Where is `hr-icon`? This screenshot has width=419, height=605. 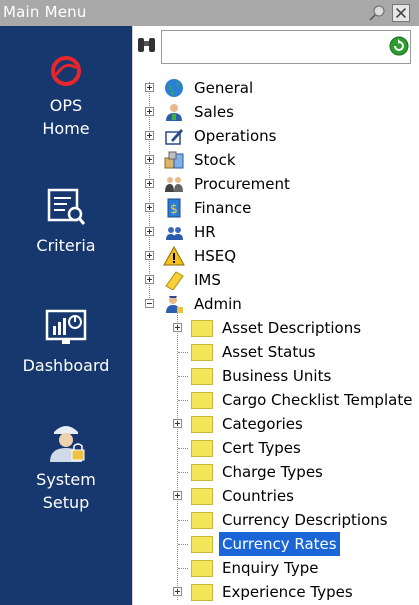 hr-icon is located at coordinates (174, 233).